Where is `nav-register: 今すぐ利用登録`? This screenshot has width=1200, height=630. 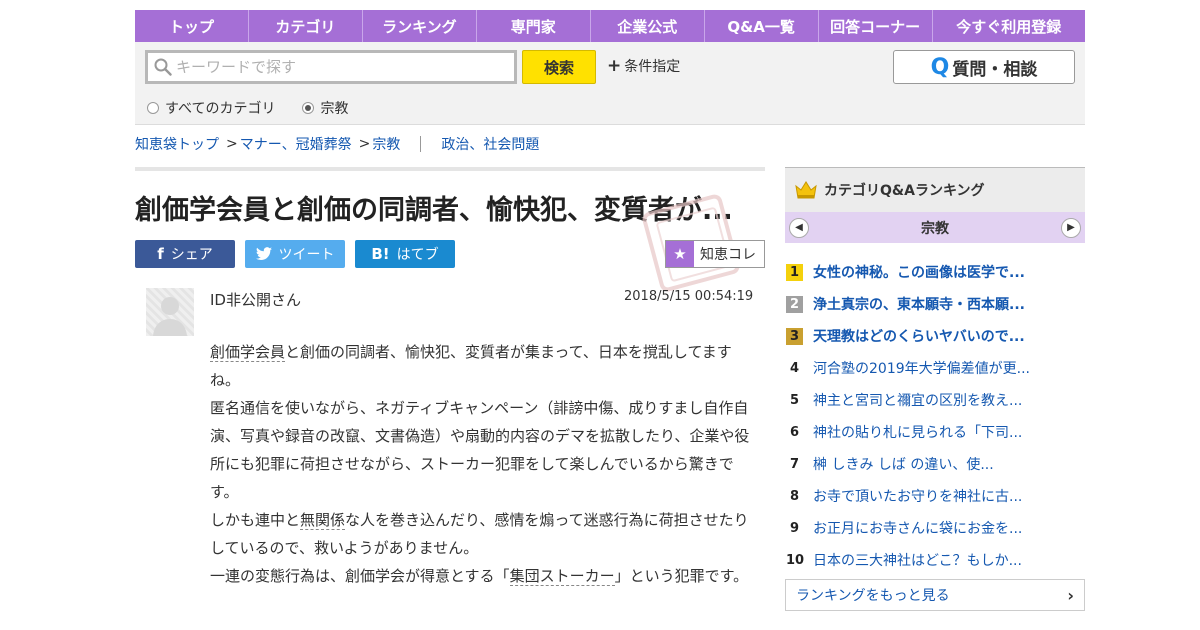
nav-register: 今すぐ利用登録 is located at coordinates (1009, 26).